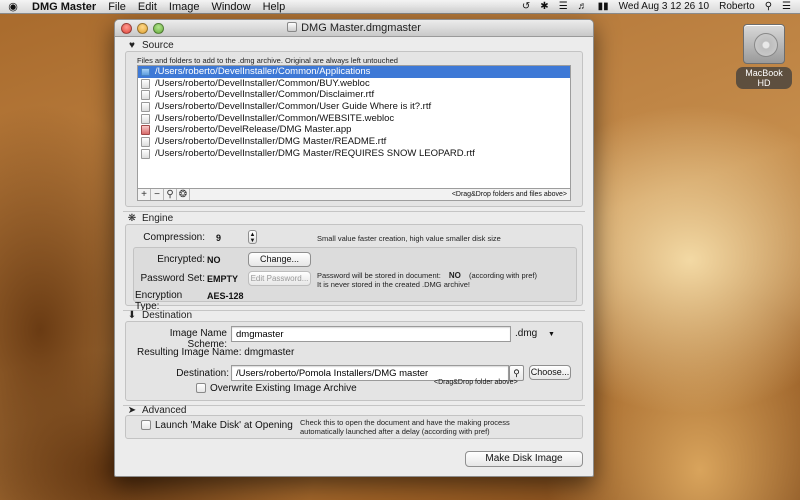  I want to click on source-heading: ♥ Source, so click(150, 45).